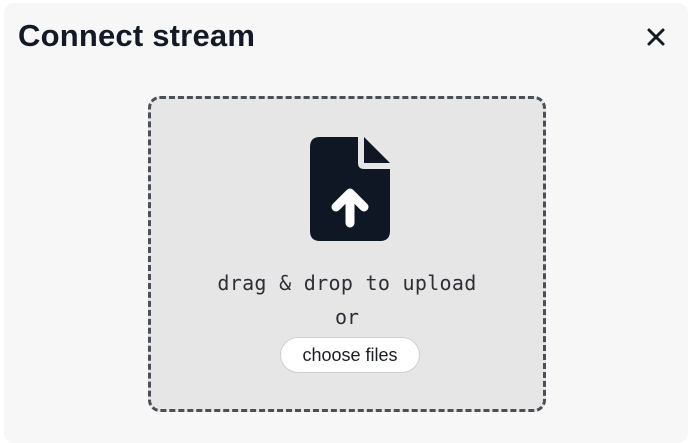 This screenshot has width=692, height=443. What do you see at coordinates (137, 35) in the screenshot?
I see `dialog-title: Connect stream` at bounding box center [137, 35].